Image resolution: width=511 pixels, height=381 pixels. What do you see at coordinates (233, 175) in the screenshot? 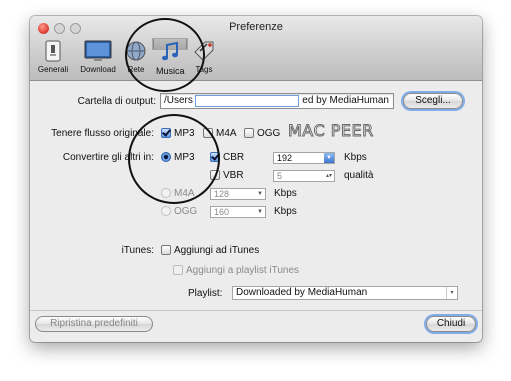
I see `vbr-label: VBR` at bounding box center [233, 175].